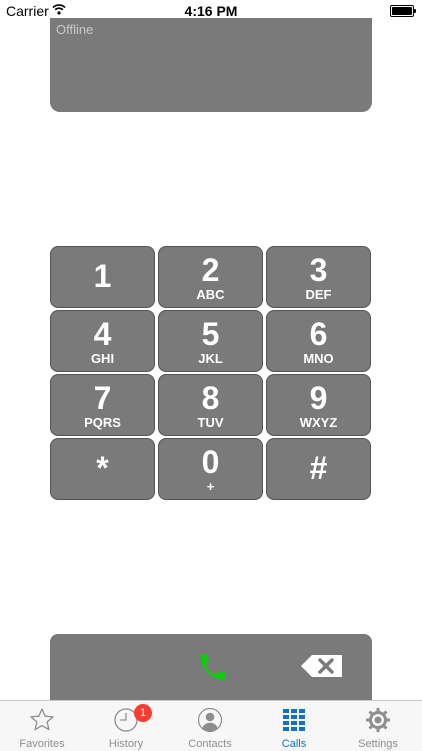 This screenshot has width=422, height=751. What do you see at coordinates (210, 358) in the screenshot?
I see `key-letters: JKL` at bounding box center [210, 358].